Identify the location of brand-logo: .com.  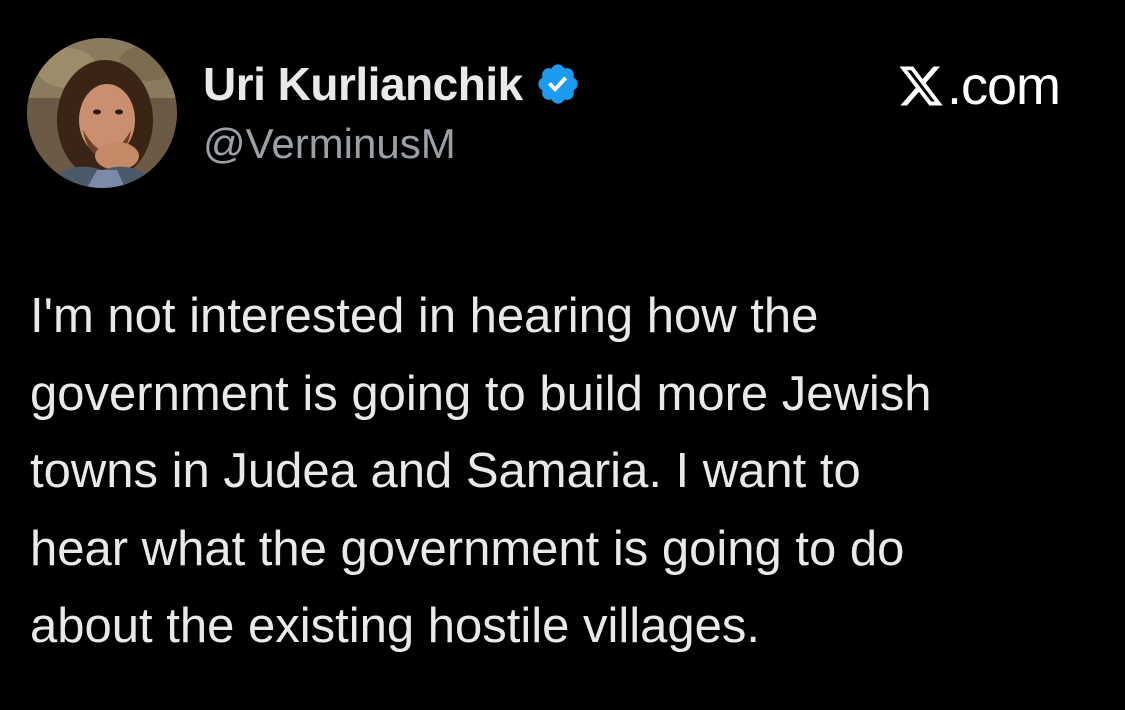
(979, 86).